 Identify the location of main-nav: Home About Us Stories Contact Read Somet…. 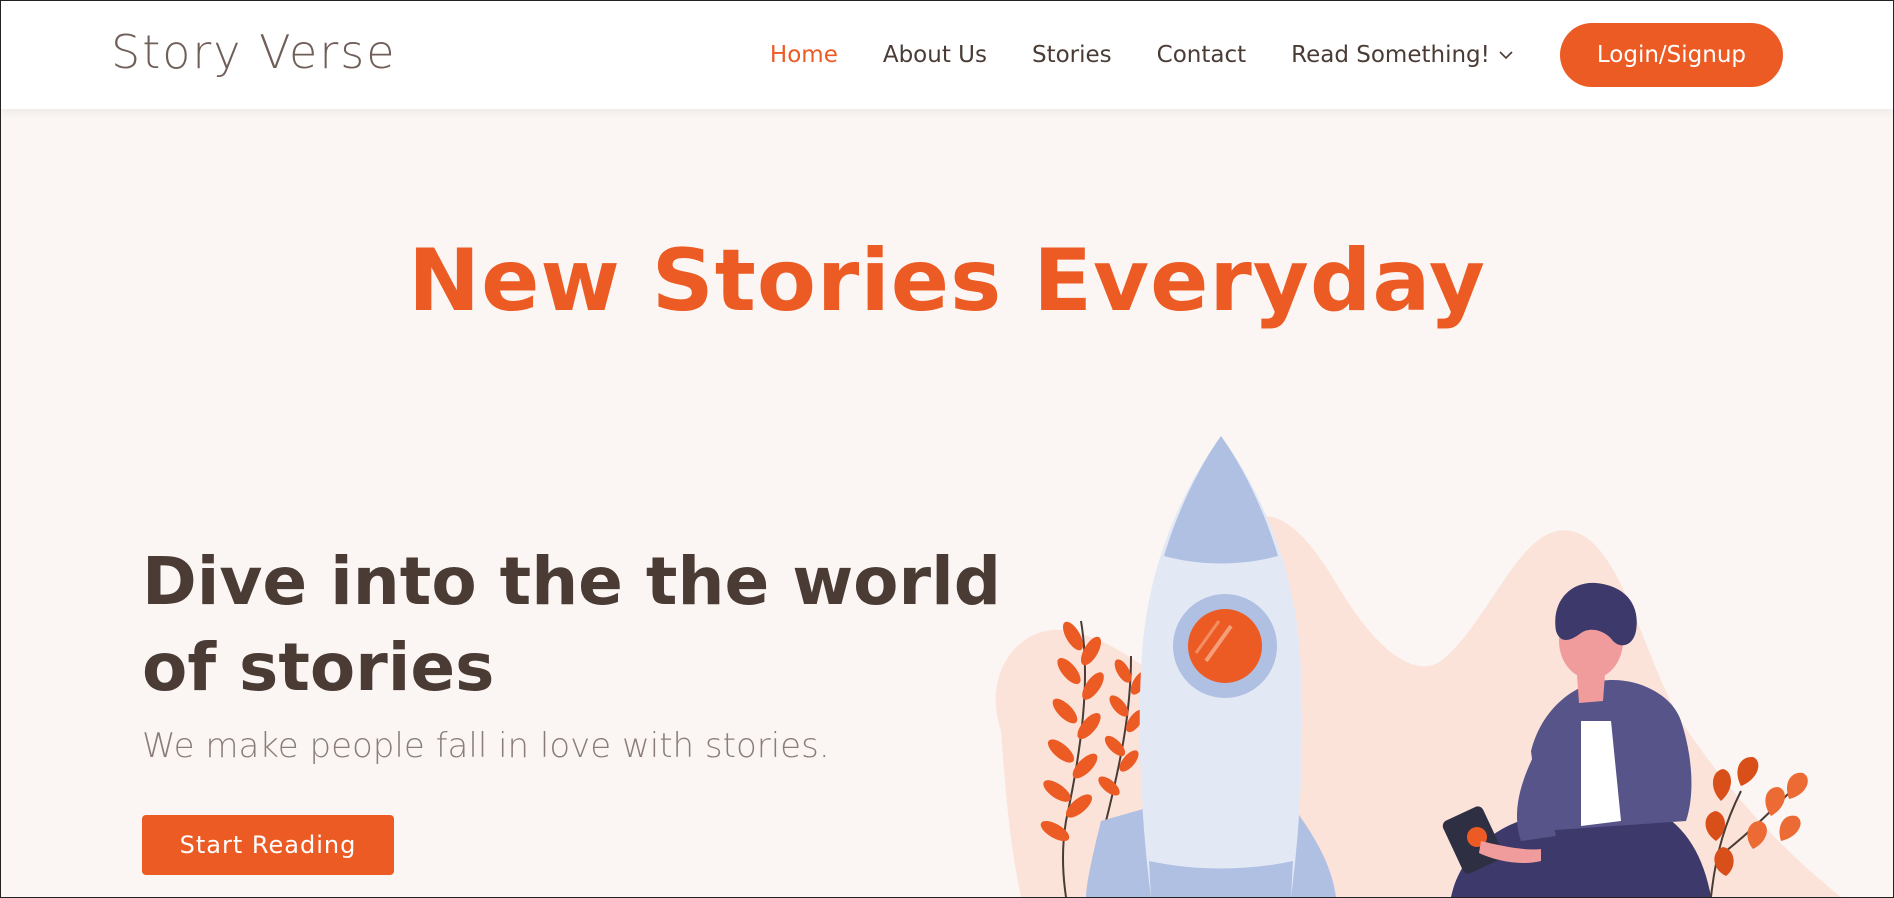
(1254, 55).